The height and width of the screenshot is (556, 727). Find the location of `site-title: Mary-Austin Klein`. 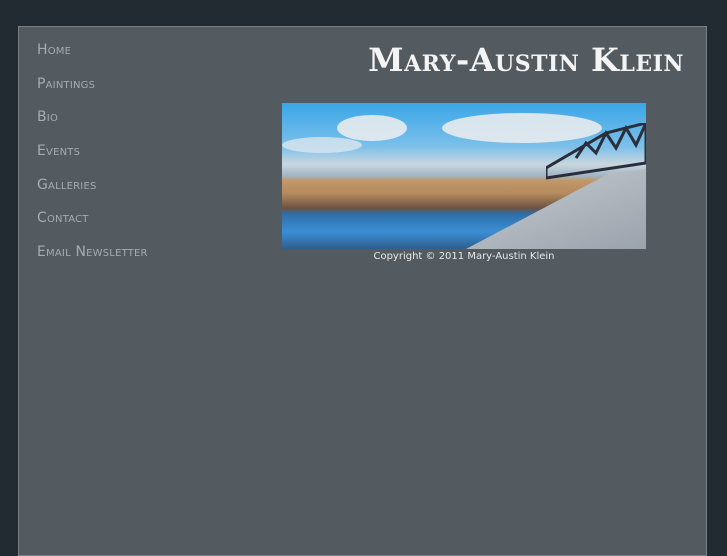

site-title: Mary-Austin Klein is located at coordinates (526, 60).